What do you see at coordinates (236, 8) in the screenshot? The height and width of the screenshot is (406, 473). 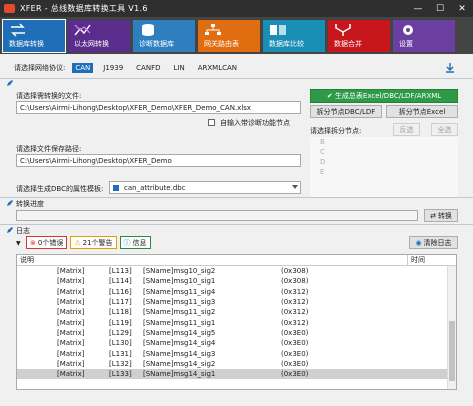 I see `title-bar: XFER - 总线数据库转换工具 V1.6 — ☐ ✕` at bounding box center [236, 8].